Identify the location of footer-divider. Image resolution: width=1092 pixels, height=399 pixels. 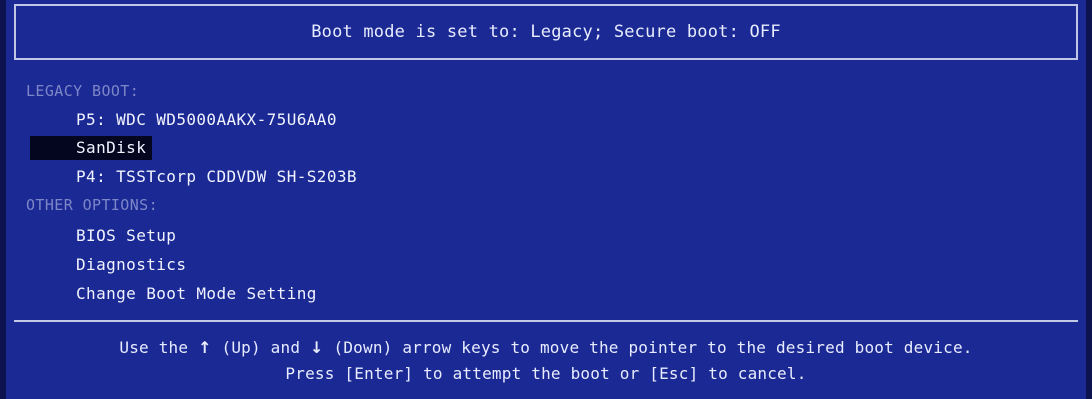
(546, 321).